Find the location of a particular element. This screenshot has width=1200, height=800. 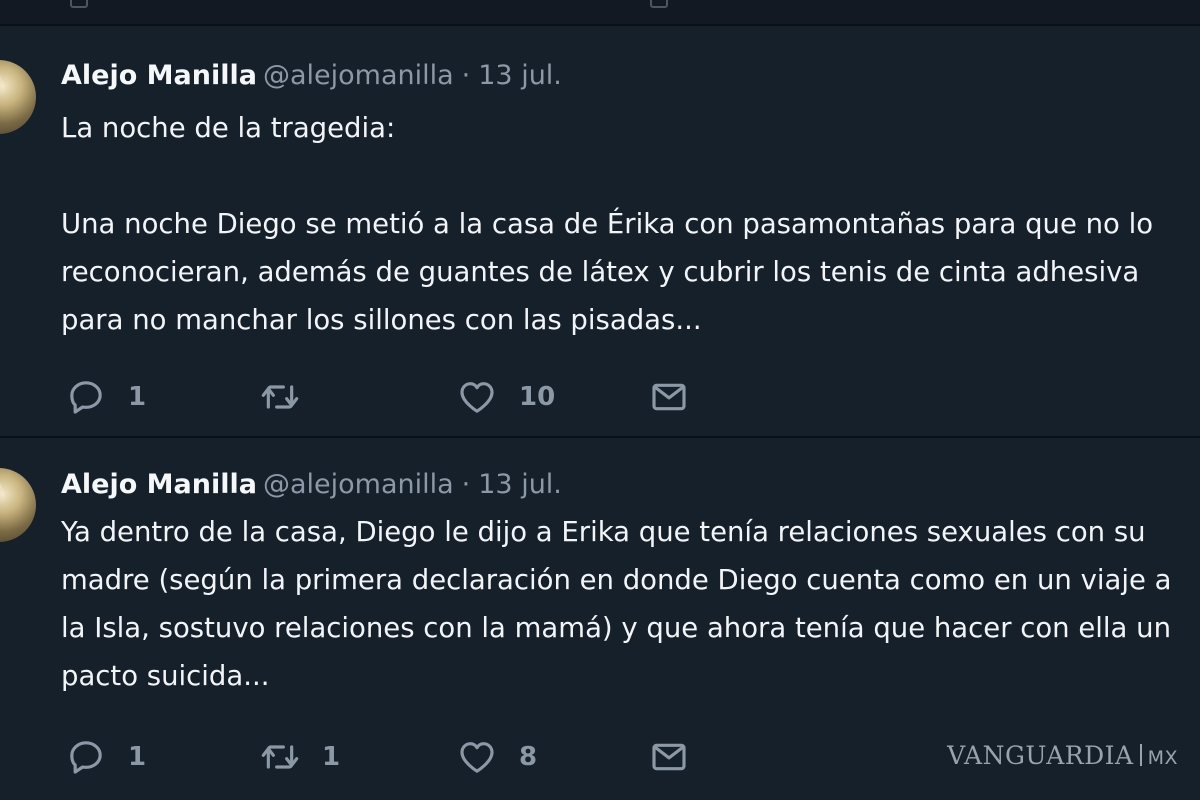

retweet-count: 1 is located at coordinates (331, 757).